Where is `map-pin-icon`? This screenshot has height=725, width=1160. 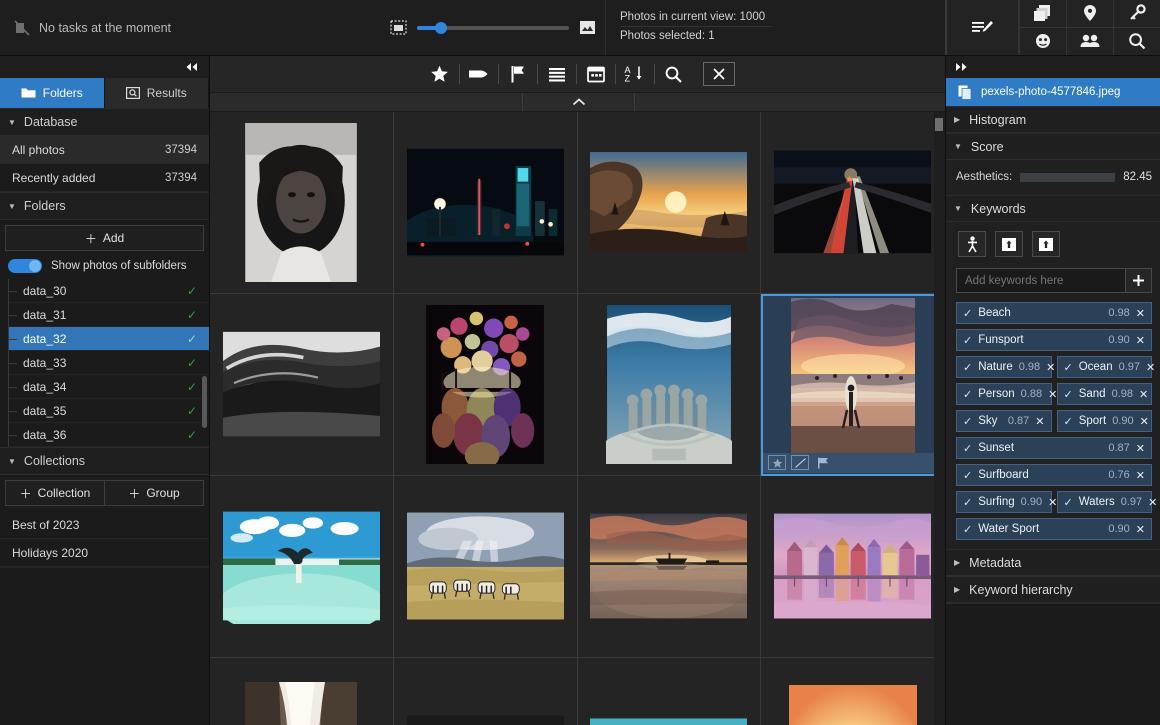
map-pin-icon is located at coordinates (1089, 14).